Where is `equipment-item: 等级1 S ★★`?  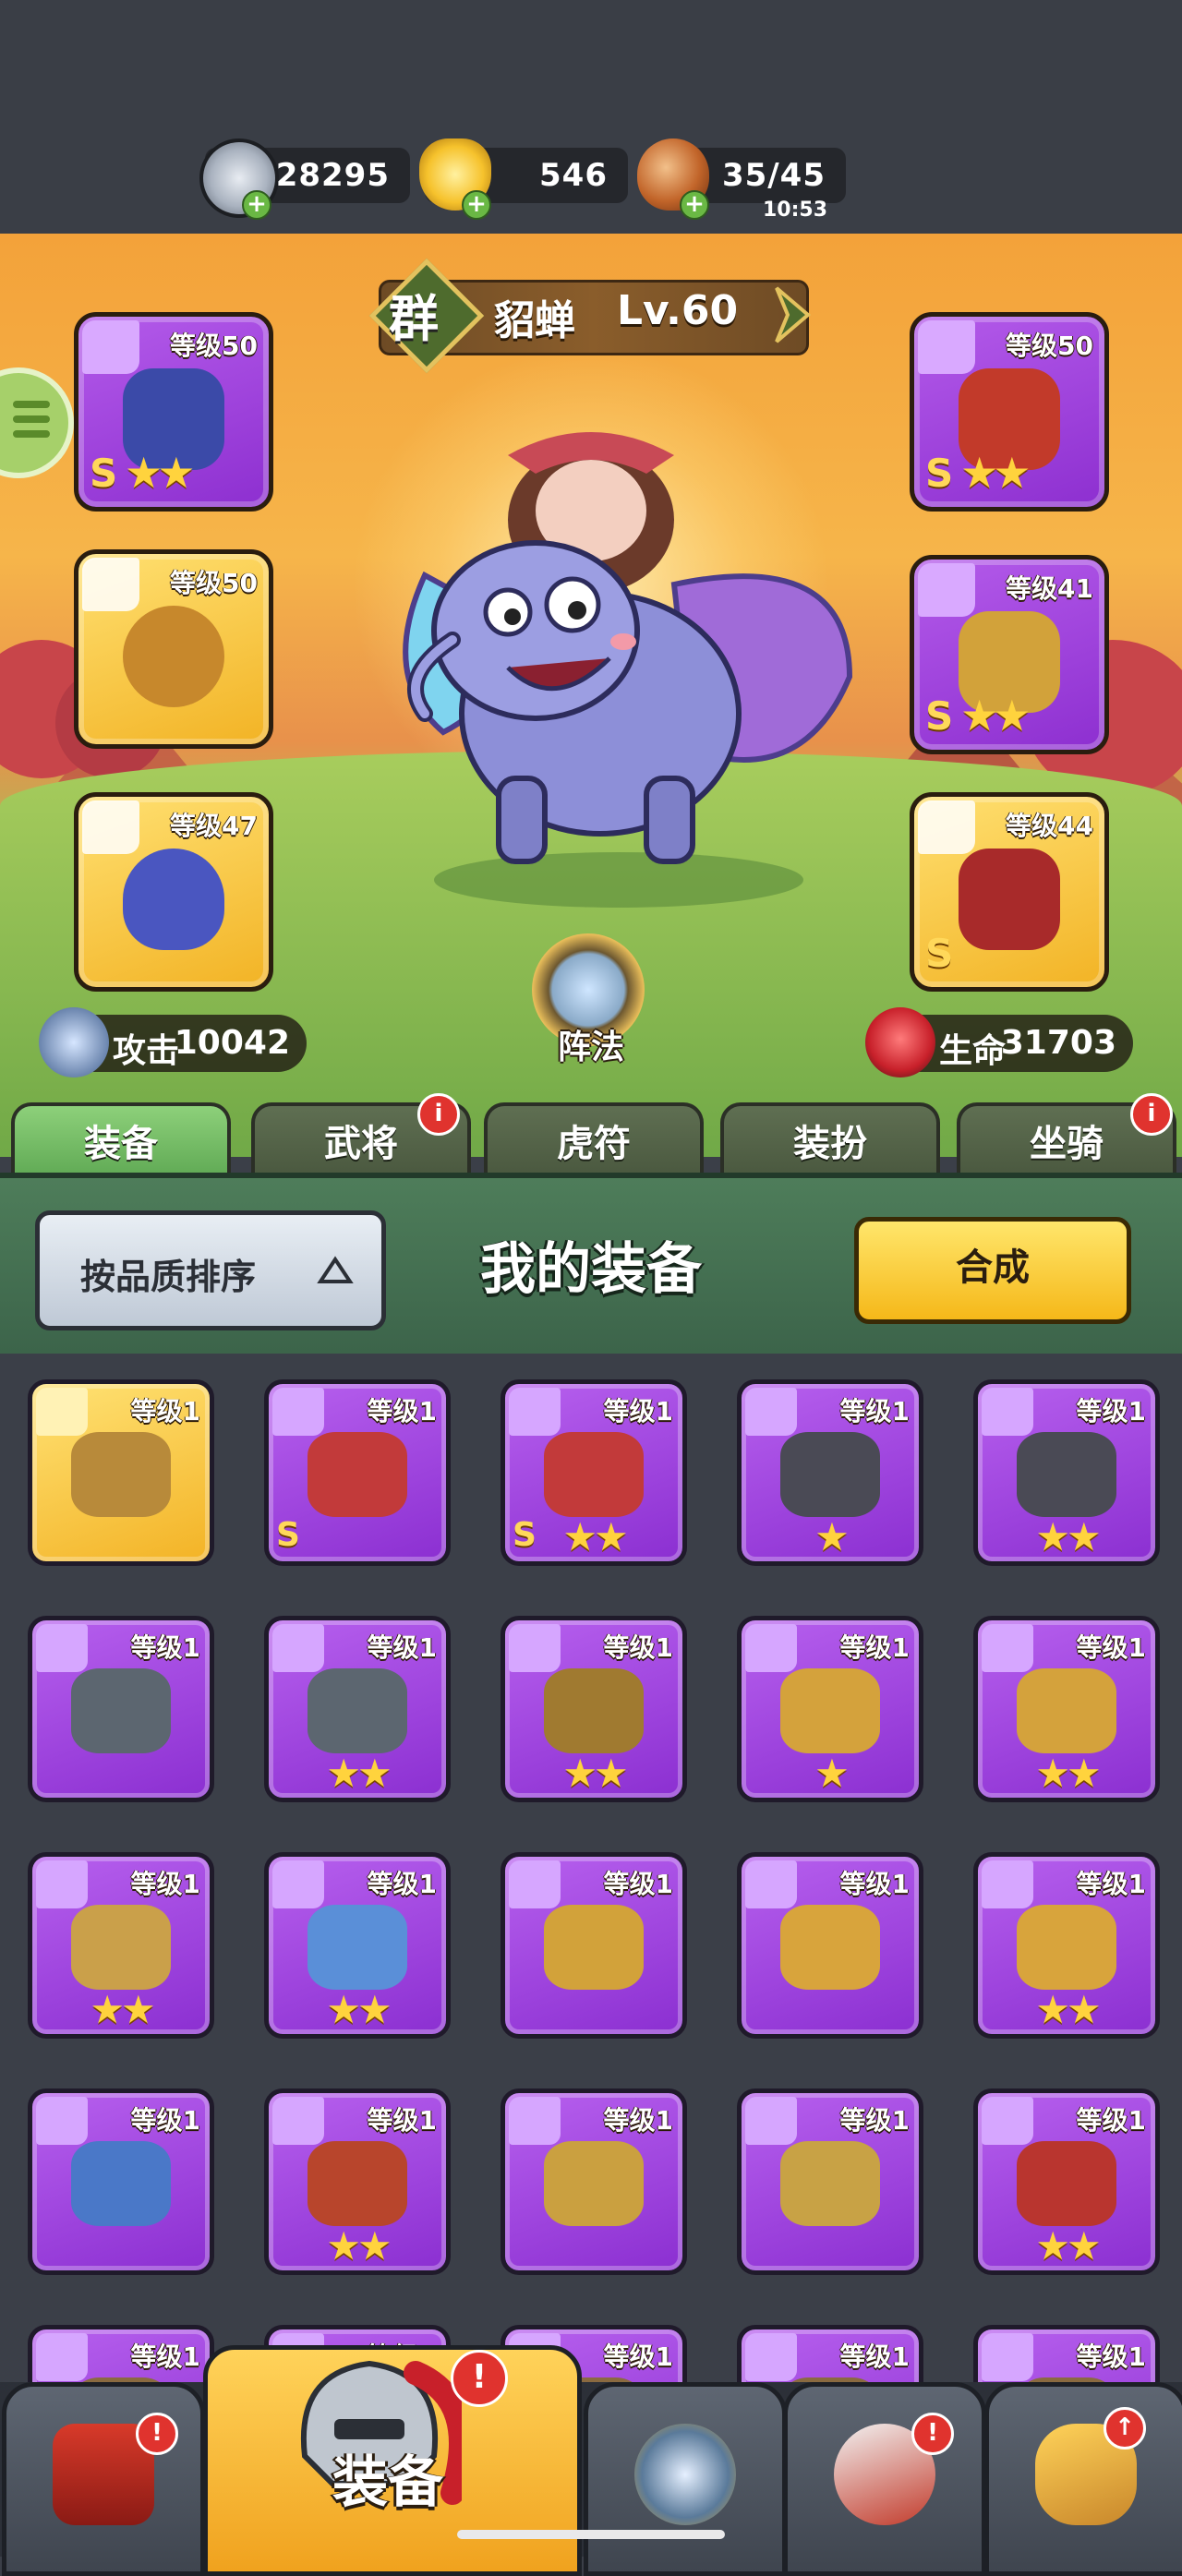 equipment-item: 等级1 S ★★ is located at coordinates (594, 1472).